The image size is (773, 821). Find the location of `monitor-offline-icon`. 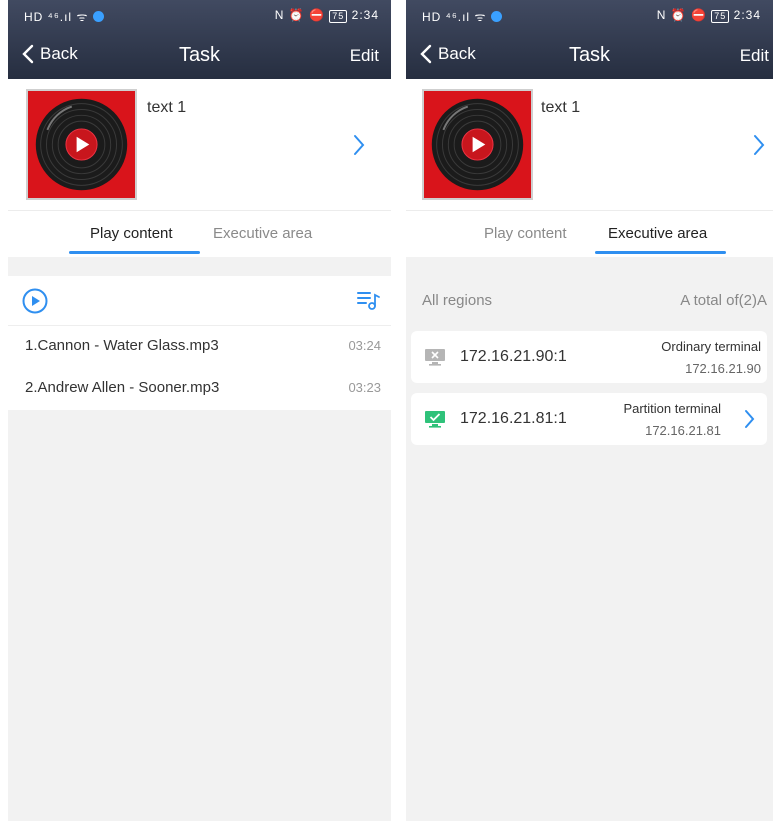

monitor-offline-icon is located at coordinates (435, 357).